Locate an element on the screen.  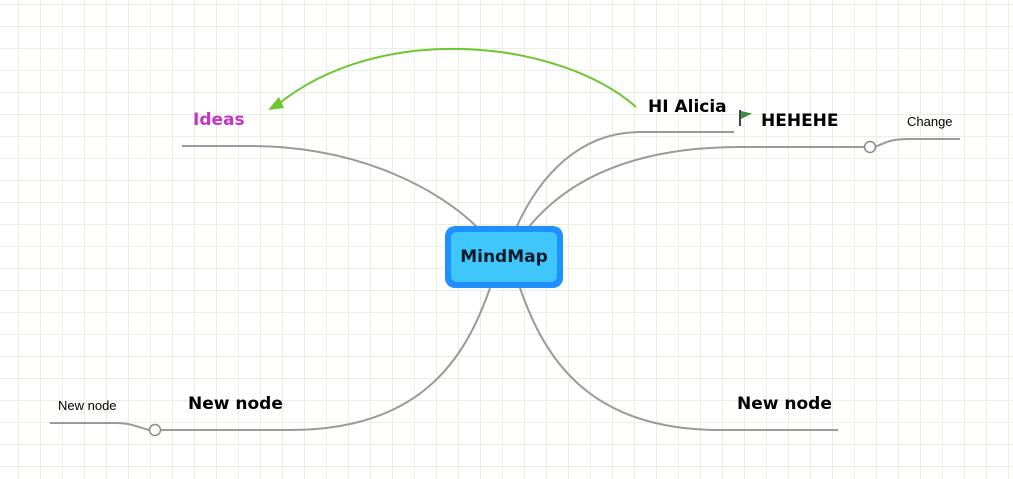
topic-hehehe: HEHEHE is located at coordinates (800, 121).